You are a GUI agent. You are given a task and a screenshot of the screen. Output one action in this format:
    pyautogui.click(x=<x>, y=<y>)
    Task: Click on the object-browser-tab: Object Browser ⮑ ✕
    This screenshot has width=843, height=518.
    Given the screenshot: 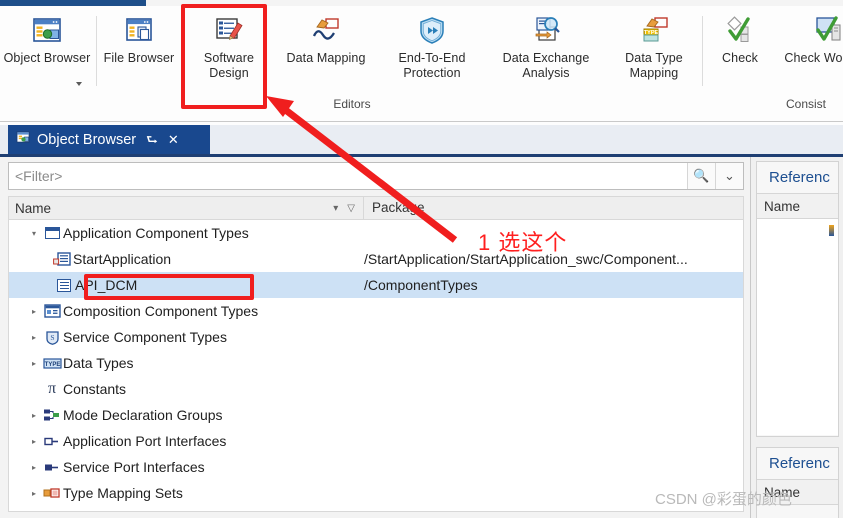 What is the action you would take?
    pyautogui.click(x=109, y=139)
    